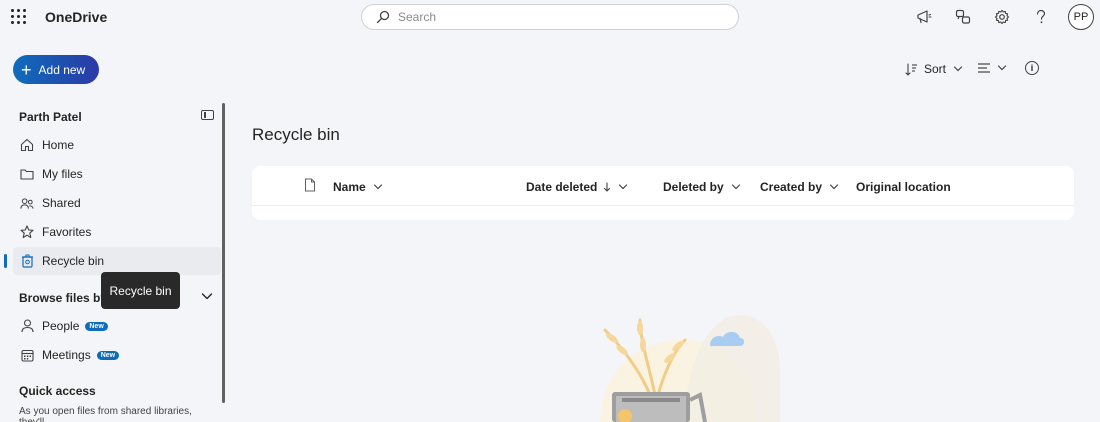 The image size is (1100, 422). I want to click on quick-access-heading: Quick access, so click(57, 391).